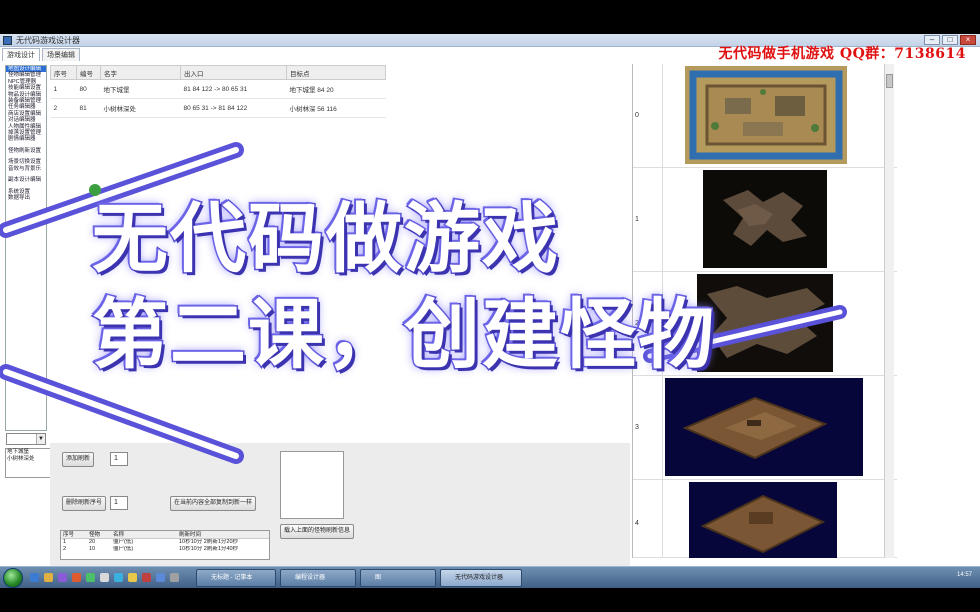  Describe the element at coordinates (889, 81) in the screenshot. I see `scrollbar-thumb` at that location.